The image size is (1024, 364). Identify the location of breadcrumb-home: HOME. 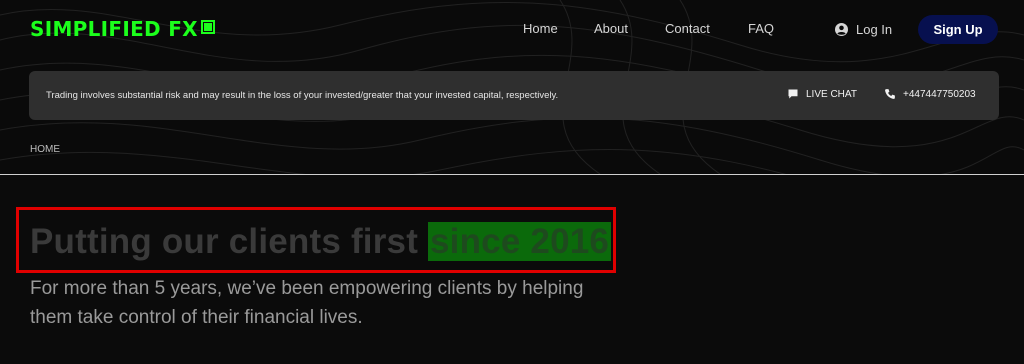
(45, 149).